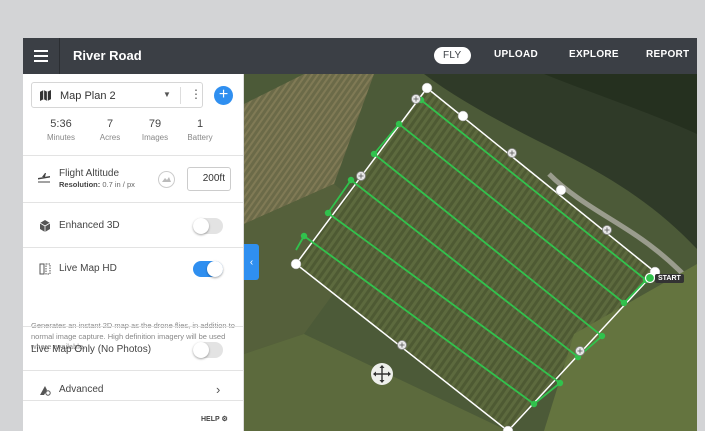  I want to click on top-bar: River Road FLY UPLOAD EXPLORE REPORT, so click(360, 56).